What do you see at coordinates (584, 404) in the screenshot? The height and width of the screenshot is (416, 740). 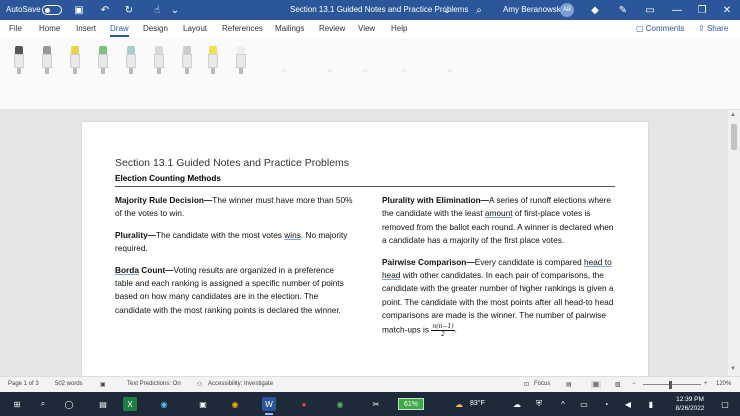 I see `display-icon: ▭` at bounding box center [584, 404].